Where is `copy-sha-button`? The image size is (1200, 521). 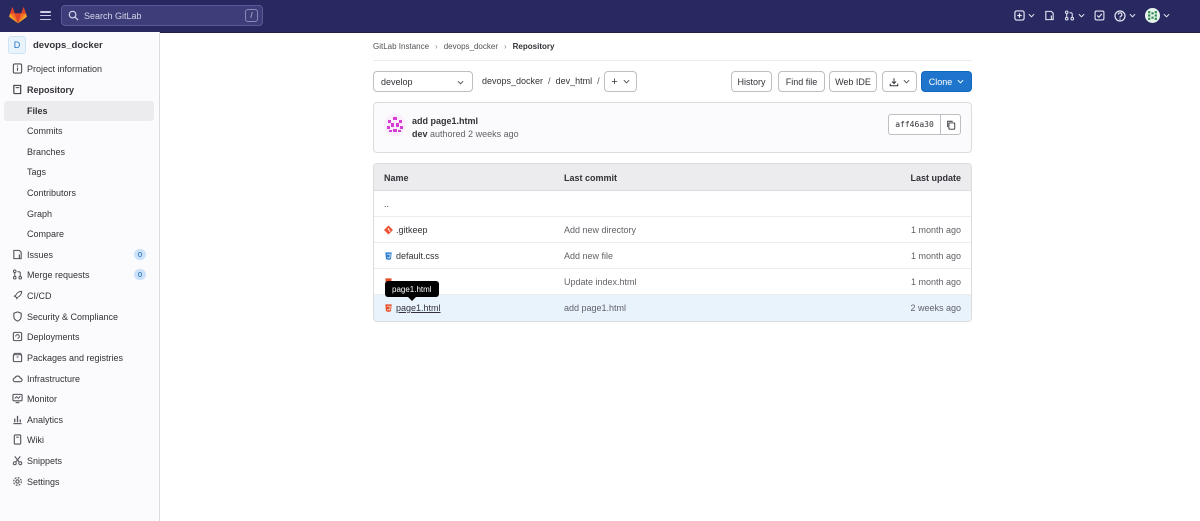 copy-sha-button is located at coordinates (950, 124).